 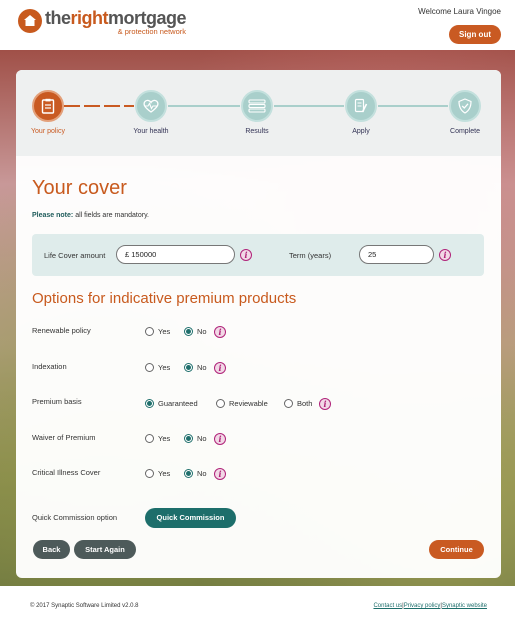 What do you see at coordinates (61, 330) in the screenshot?
I see `renewable-policy-label: Renewable policy` at bounding box center [61, 330].